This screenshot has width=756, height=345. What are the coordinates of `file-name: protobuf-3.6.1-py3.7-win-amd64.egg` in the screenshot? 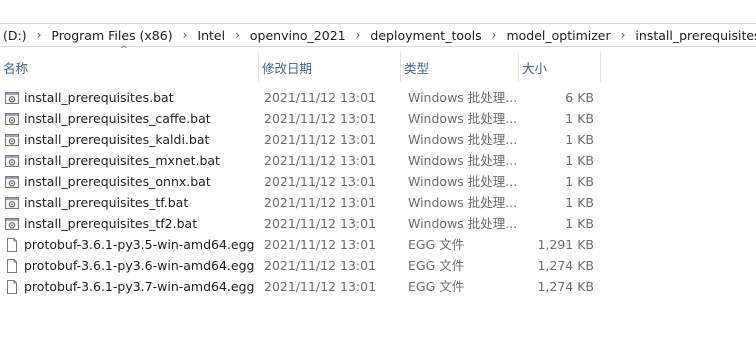 It's located at (139, 286).